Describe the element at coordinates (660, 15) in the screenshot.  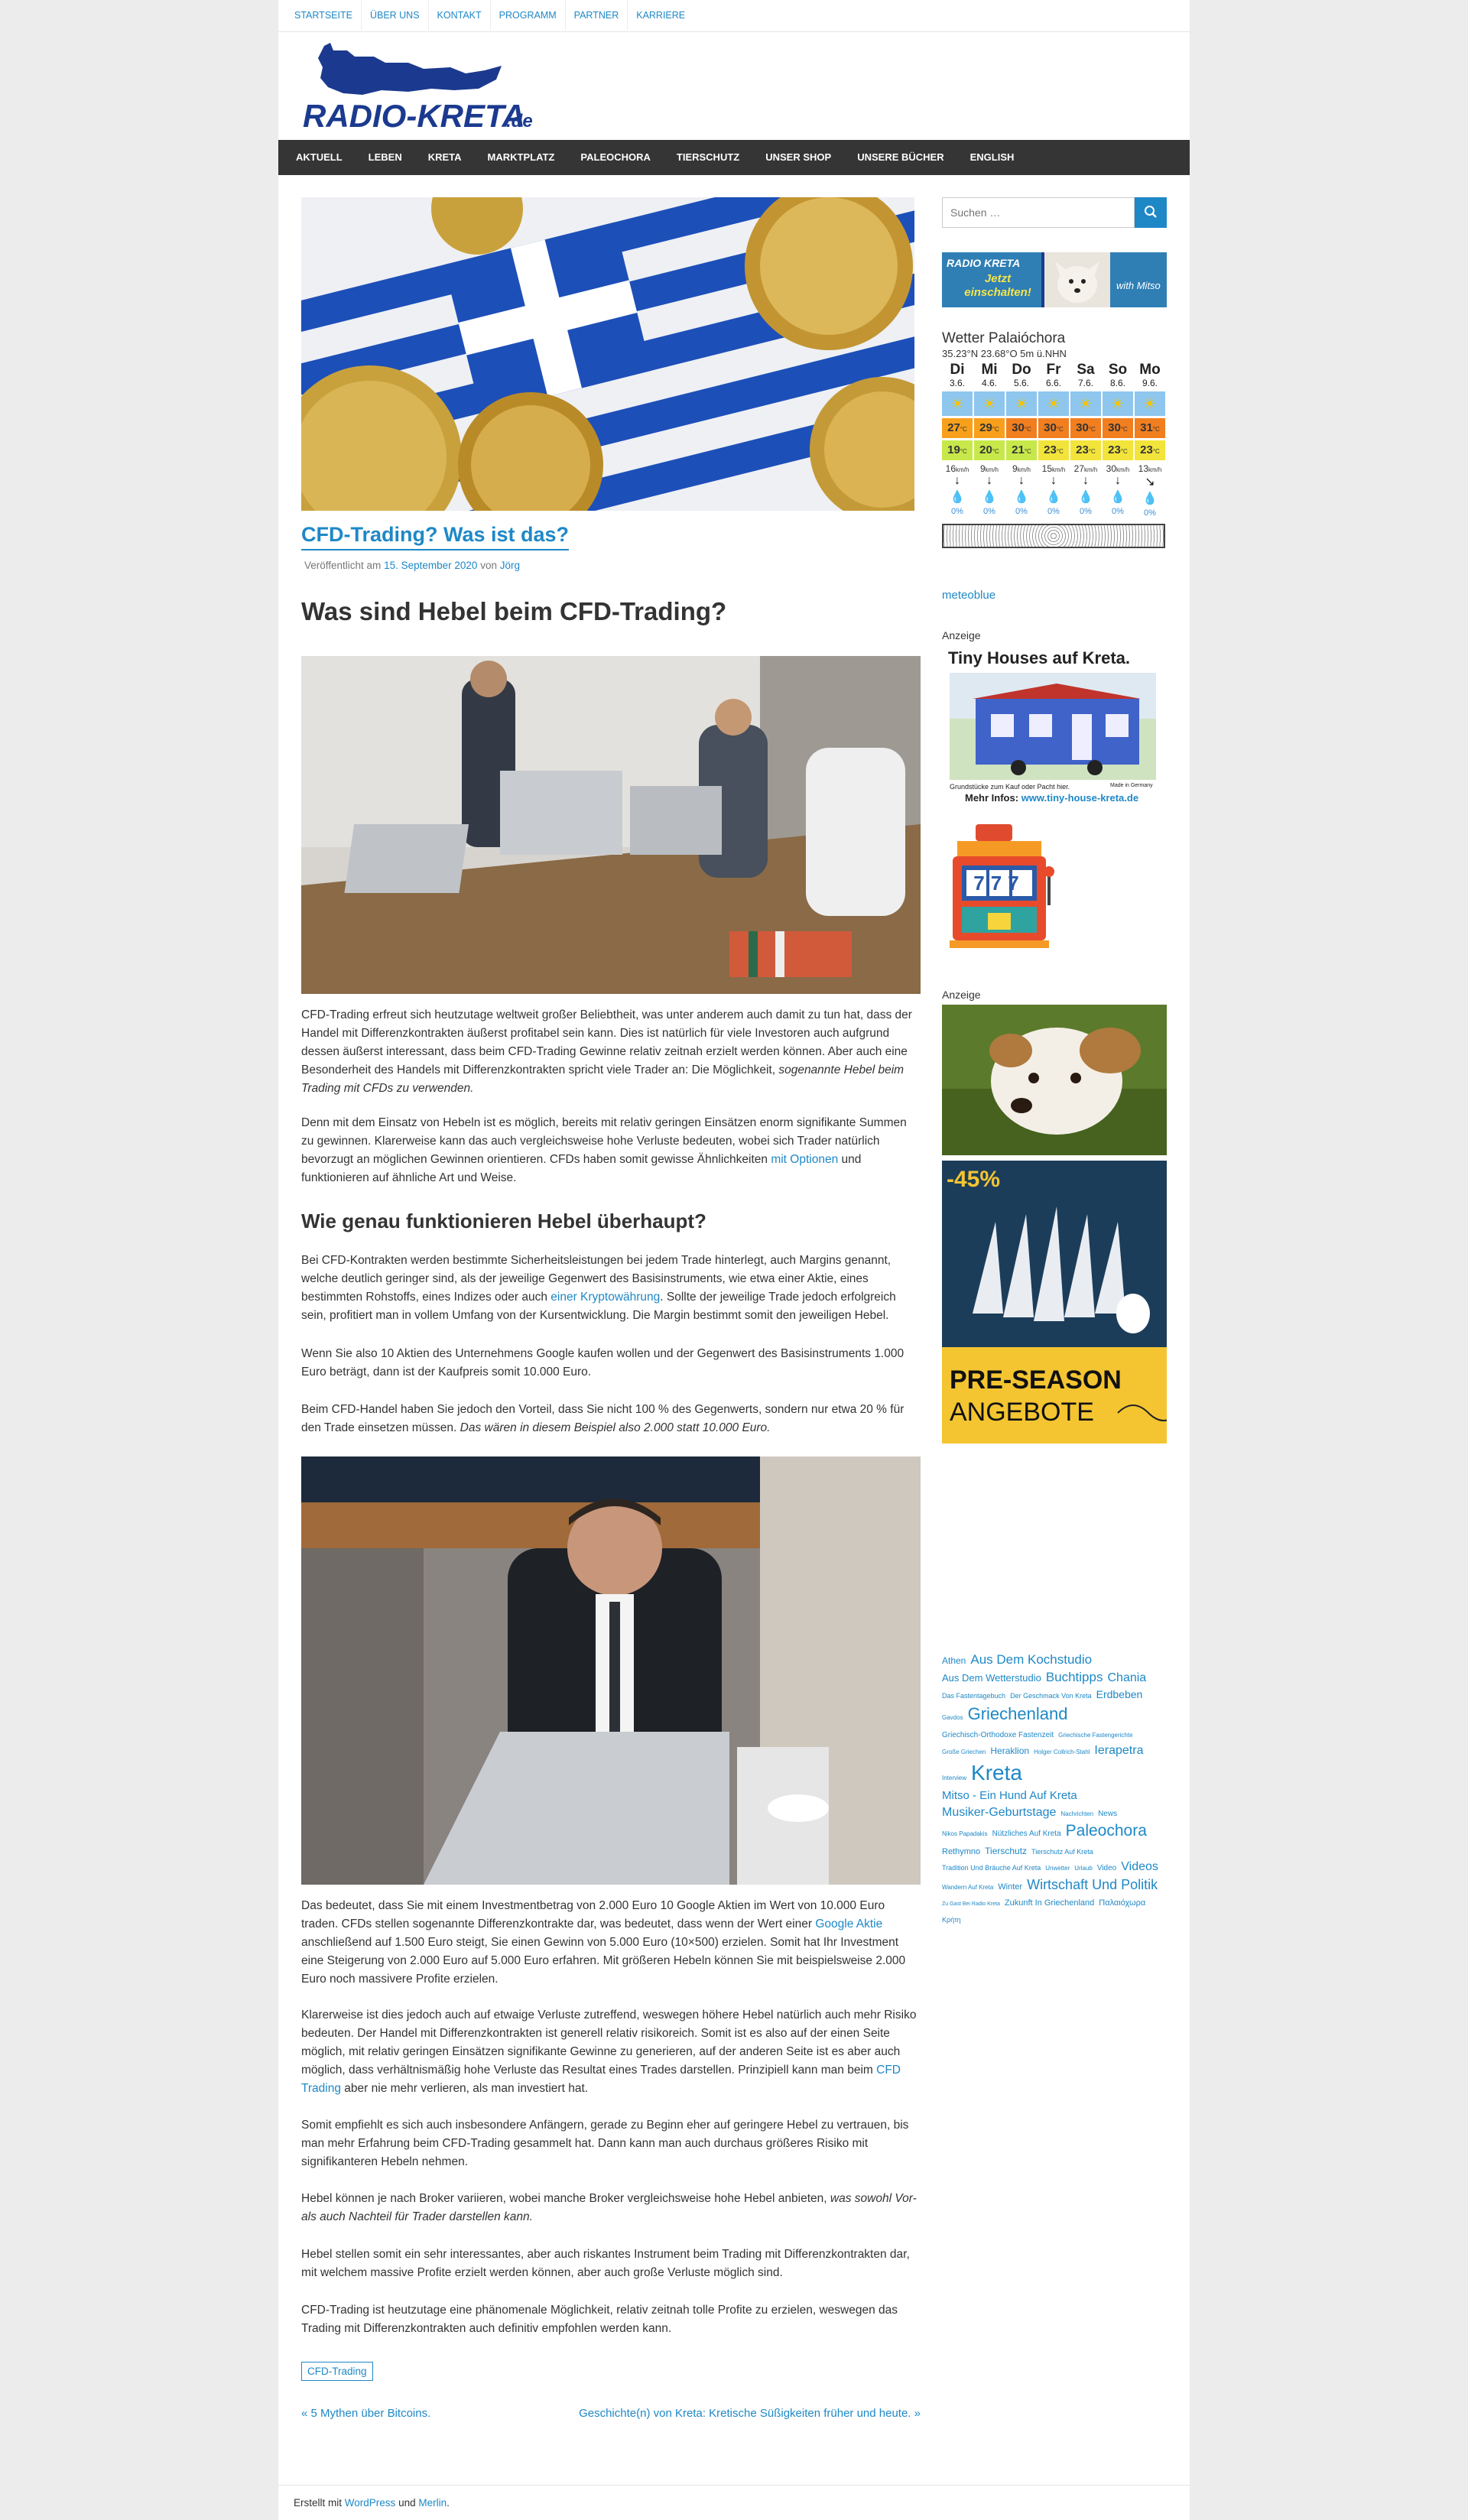
I see `top-nav-karriere: KARRIERE` at that location.